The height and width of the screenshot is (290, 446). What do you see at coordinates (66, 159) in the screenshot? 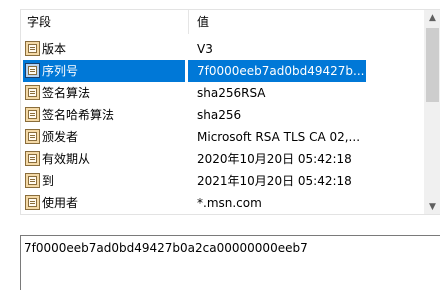
I see `field-name: 有效期从` at bounding box center [66, 159].